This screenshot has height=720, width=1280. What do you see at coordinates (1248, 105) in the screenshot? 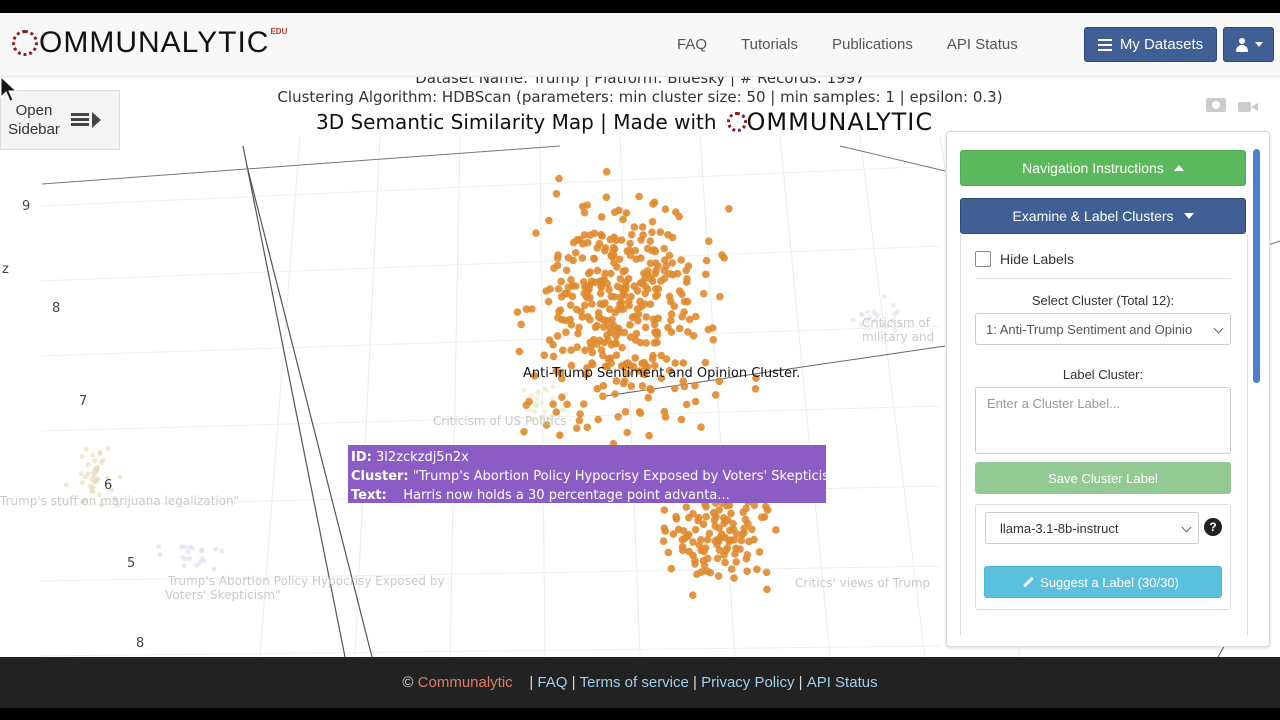
I see `video-camera-icon` at bounding box center [1248, 105].